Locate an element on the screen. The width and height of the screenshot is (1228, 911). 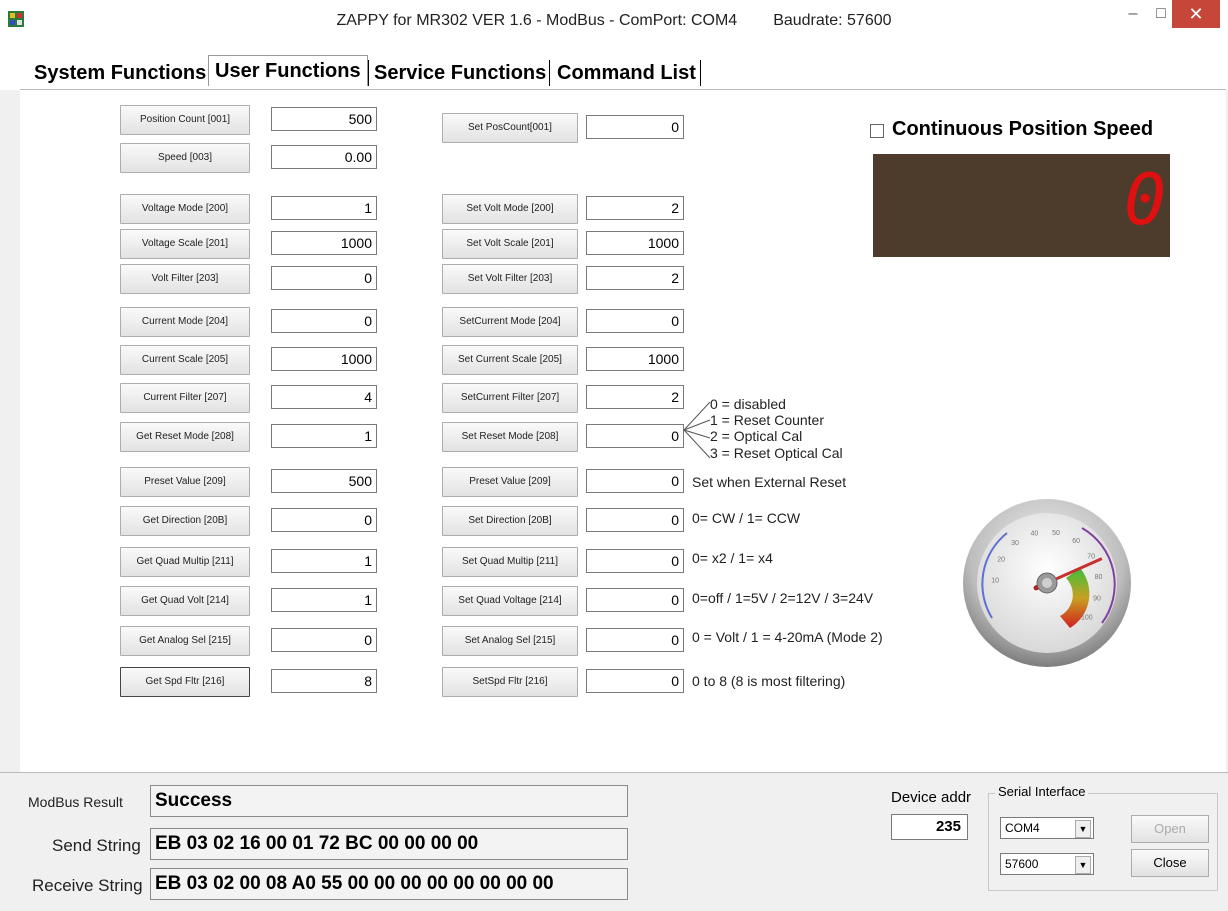
reset-mode-note-3: 3 = Reset Optical Cal is located at coordinates (776, 453).